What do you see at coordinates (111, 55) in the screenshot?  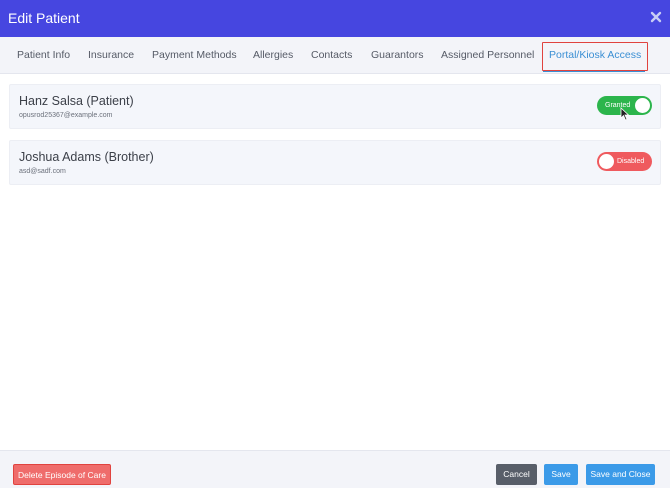 I see `tab-insurance: Insurance` at bounding box center [111, 55].